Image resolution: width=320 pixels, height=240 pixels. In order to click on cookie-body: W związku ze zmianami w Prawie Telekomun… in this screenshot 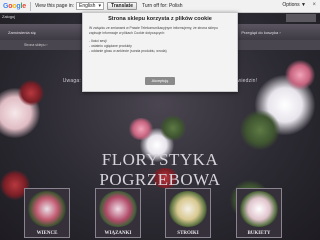, I will do `click(160, 40)`.